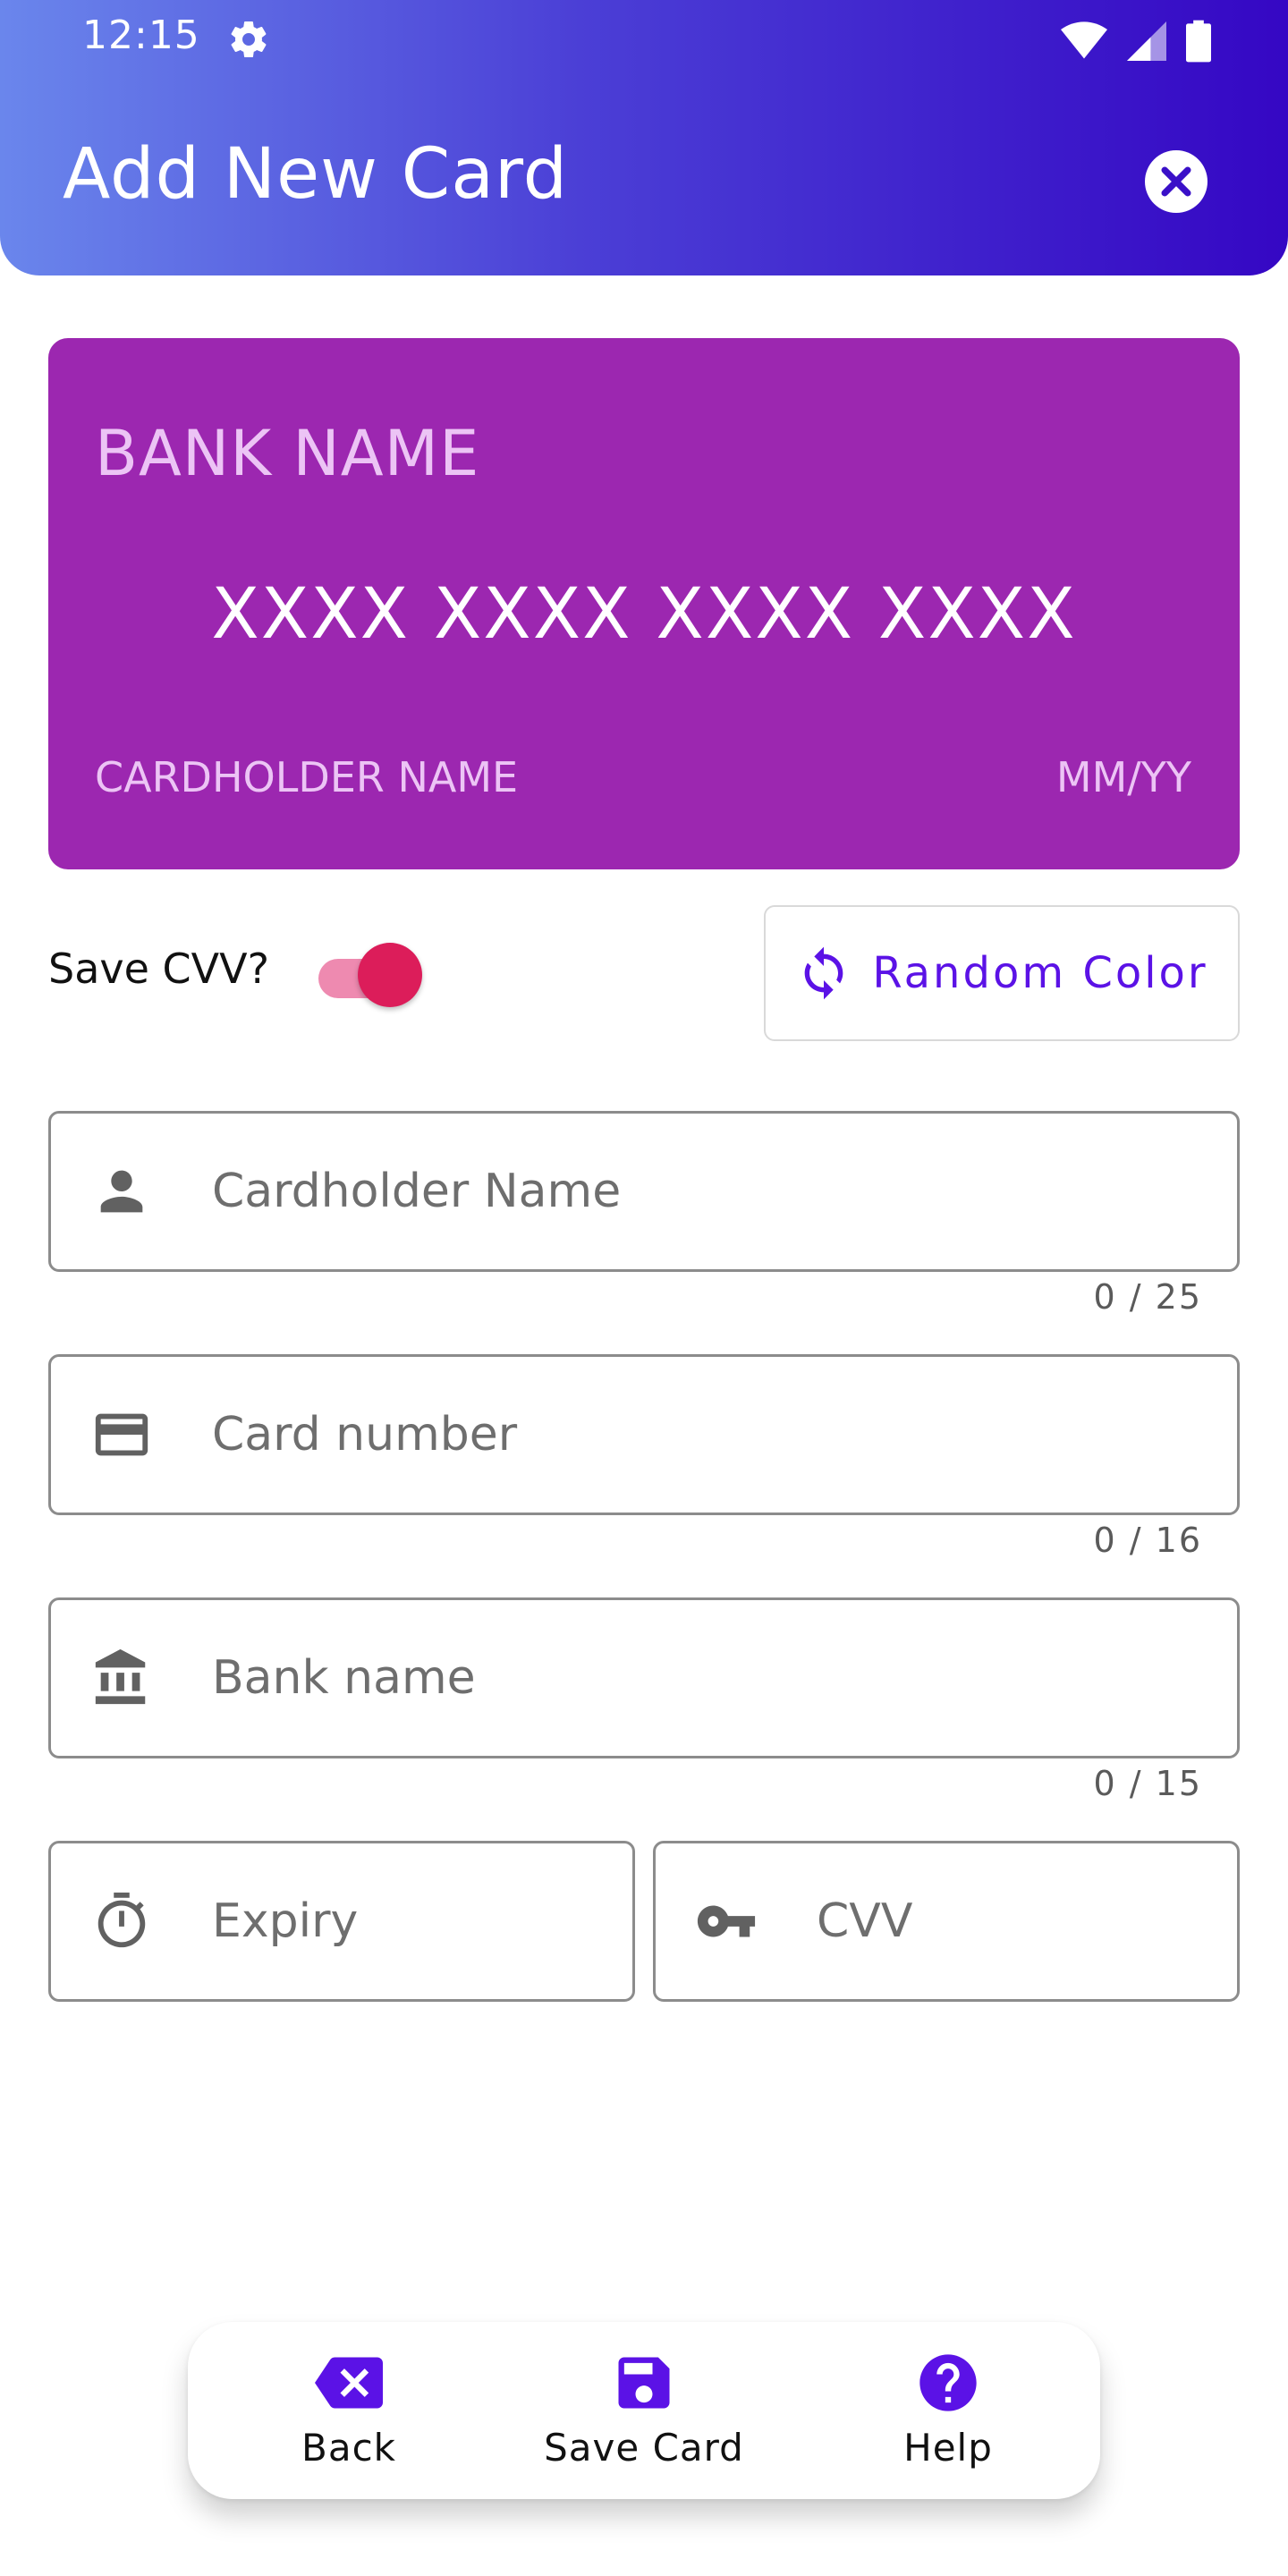 The height and width of the screenshot is (2576, 1288). Describe the element at coordinates (349, 2410) in the screenshot. I see `nav-back-button: Back` at that location.